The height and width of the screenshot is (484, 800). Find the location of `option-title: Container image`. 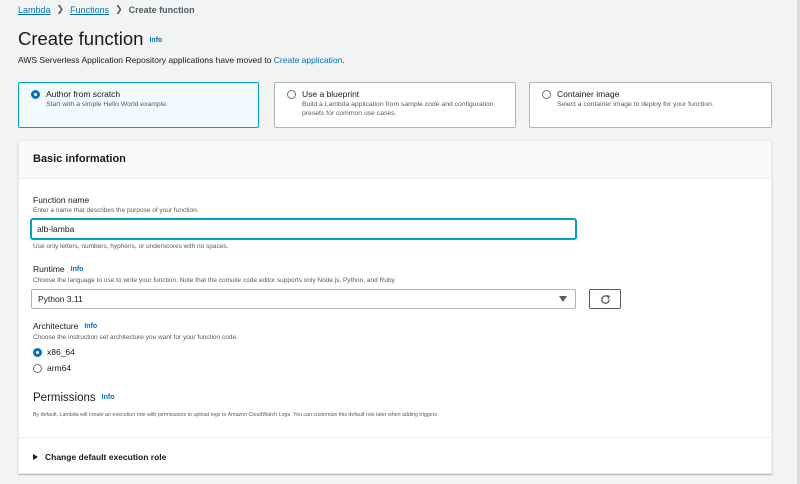

option-title: Container image is located at coordinates (588, 94).